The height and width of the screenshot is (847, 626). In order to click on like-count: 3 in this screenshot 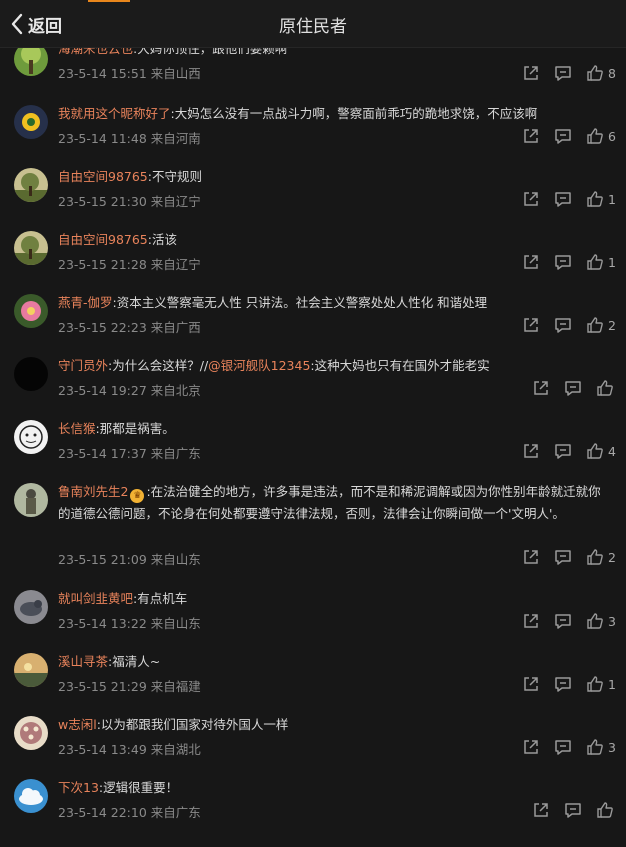, I will do `click(612, 621)`.